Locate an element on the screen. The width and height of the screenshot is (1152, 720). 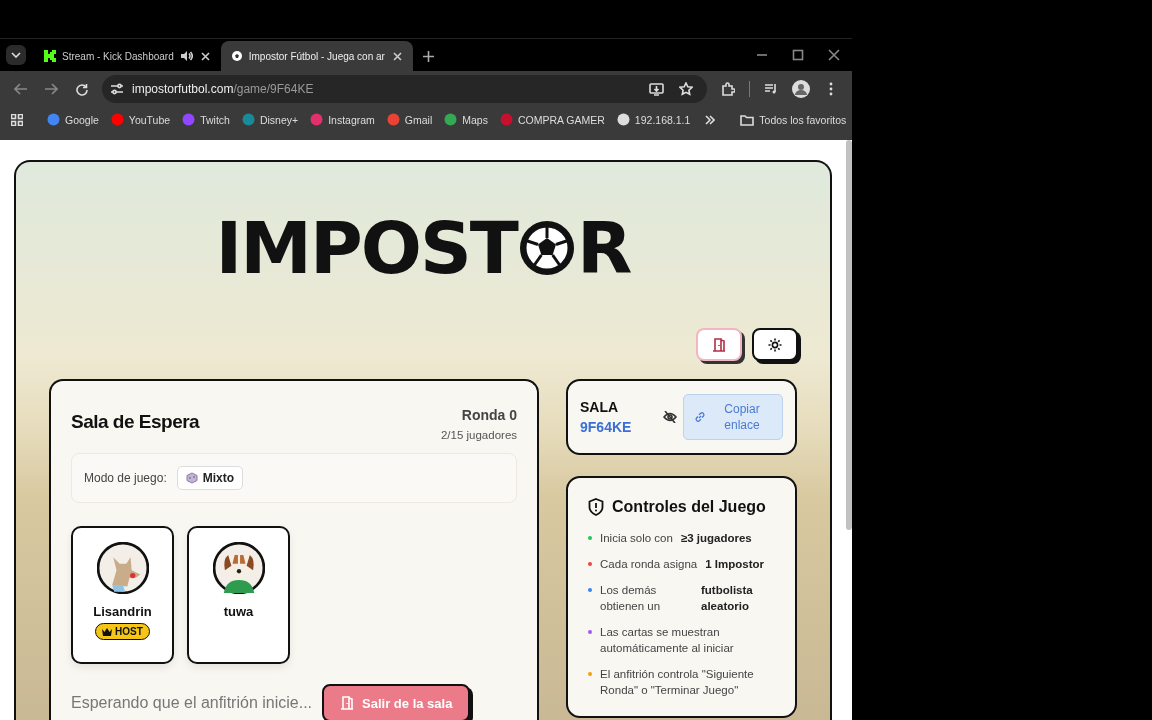
folder-icon is located at coordinates (747, 119).